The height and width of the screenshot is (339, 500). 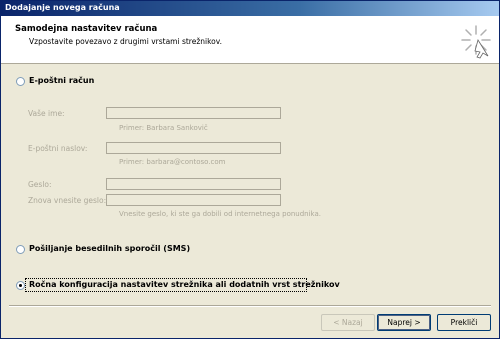 What do you see at coordinates (20, 285) in the screenshot?
I see `manual-config-radio` at bounding box center [20, 285].